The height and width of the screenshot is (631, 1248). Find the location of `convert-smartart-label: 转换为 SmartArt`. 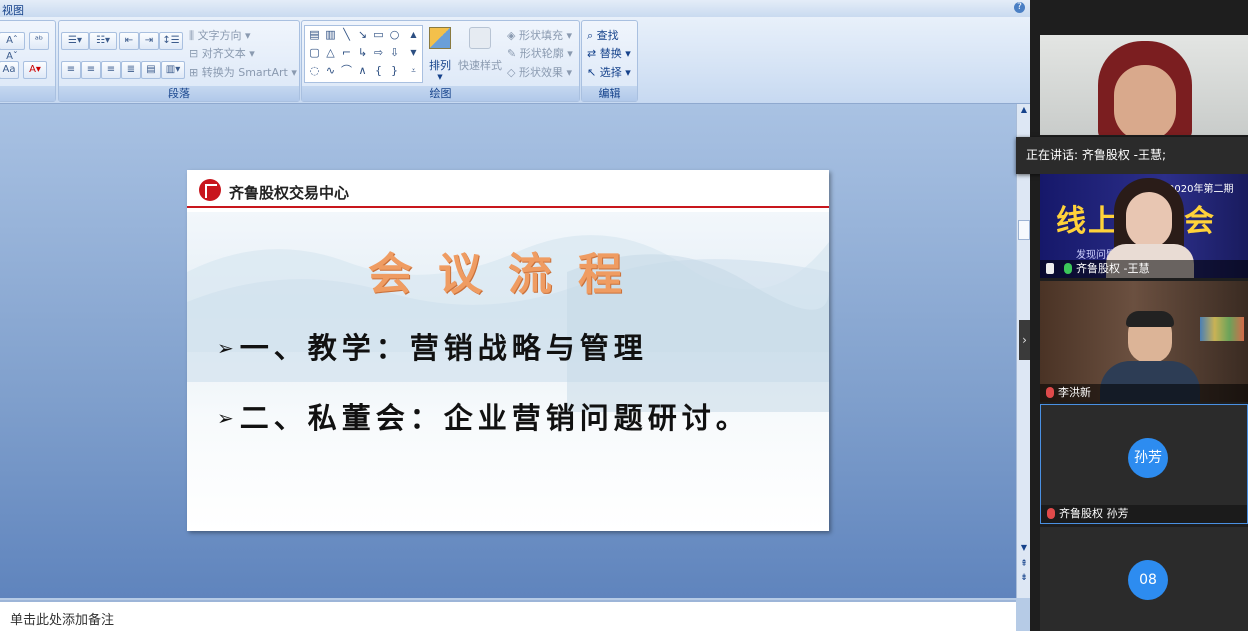

convert-smartart-label: 转换为 SmartArt is located at coordinates (244, 72).